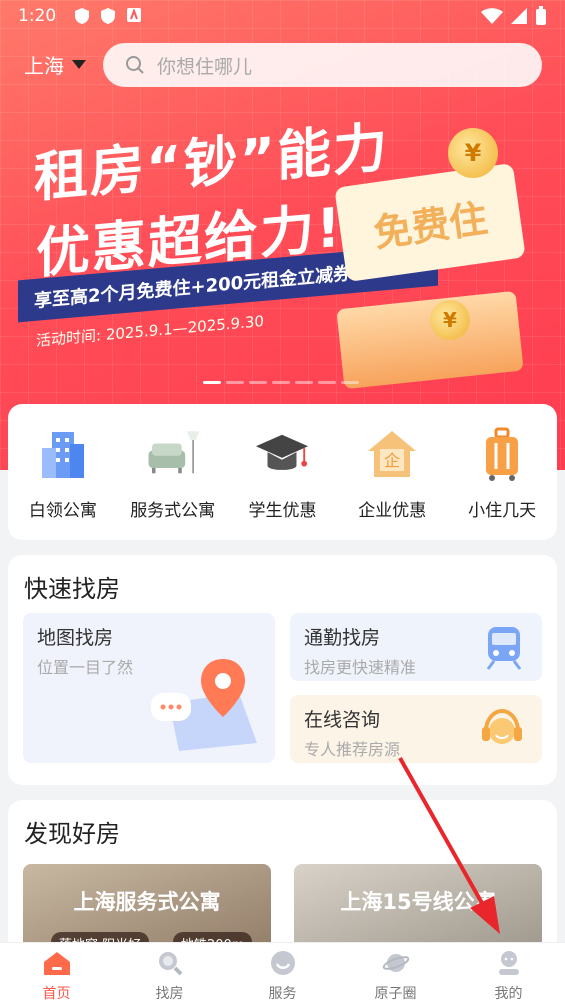 This screenshot has height=1004, width=565. Describe the element at coordinates (418, 902) in the screenshot. I see `listing-title: 上海15号线公寓` at that location.